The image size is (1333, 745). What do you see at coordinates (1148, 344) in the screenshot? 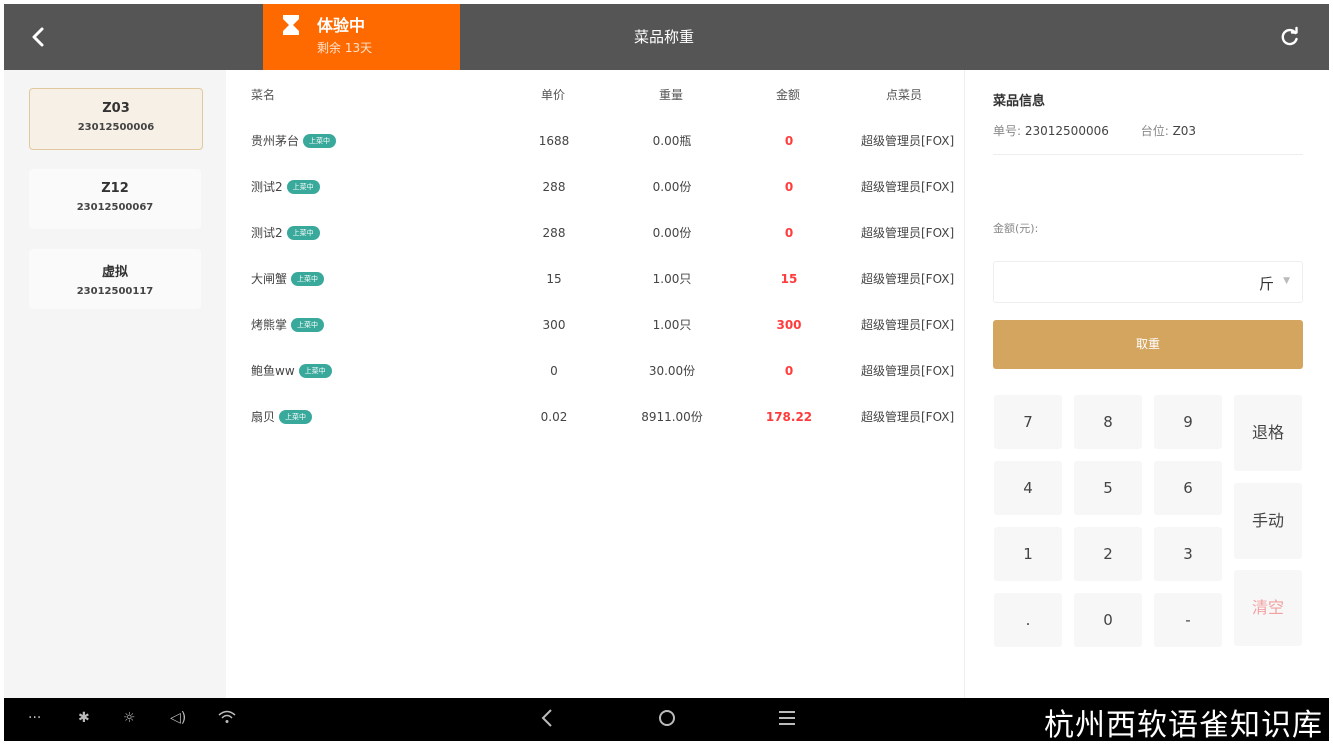
I see `weigh-button: 取重` at bounding box center [1148, 344].